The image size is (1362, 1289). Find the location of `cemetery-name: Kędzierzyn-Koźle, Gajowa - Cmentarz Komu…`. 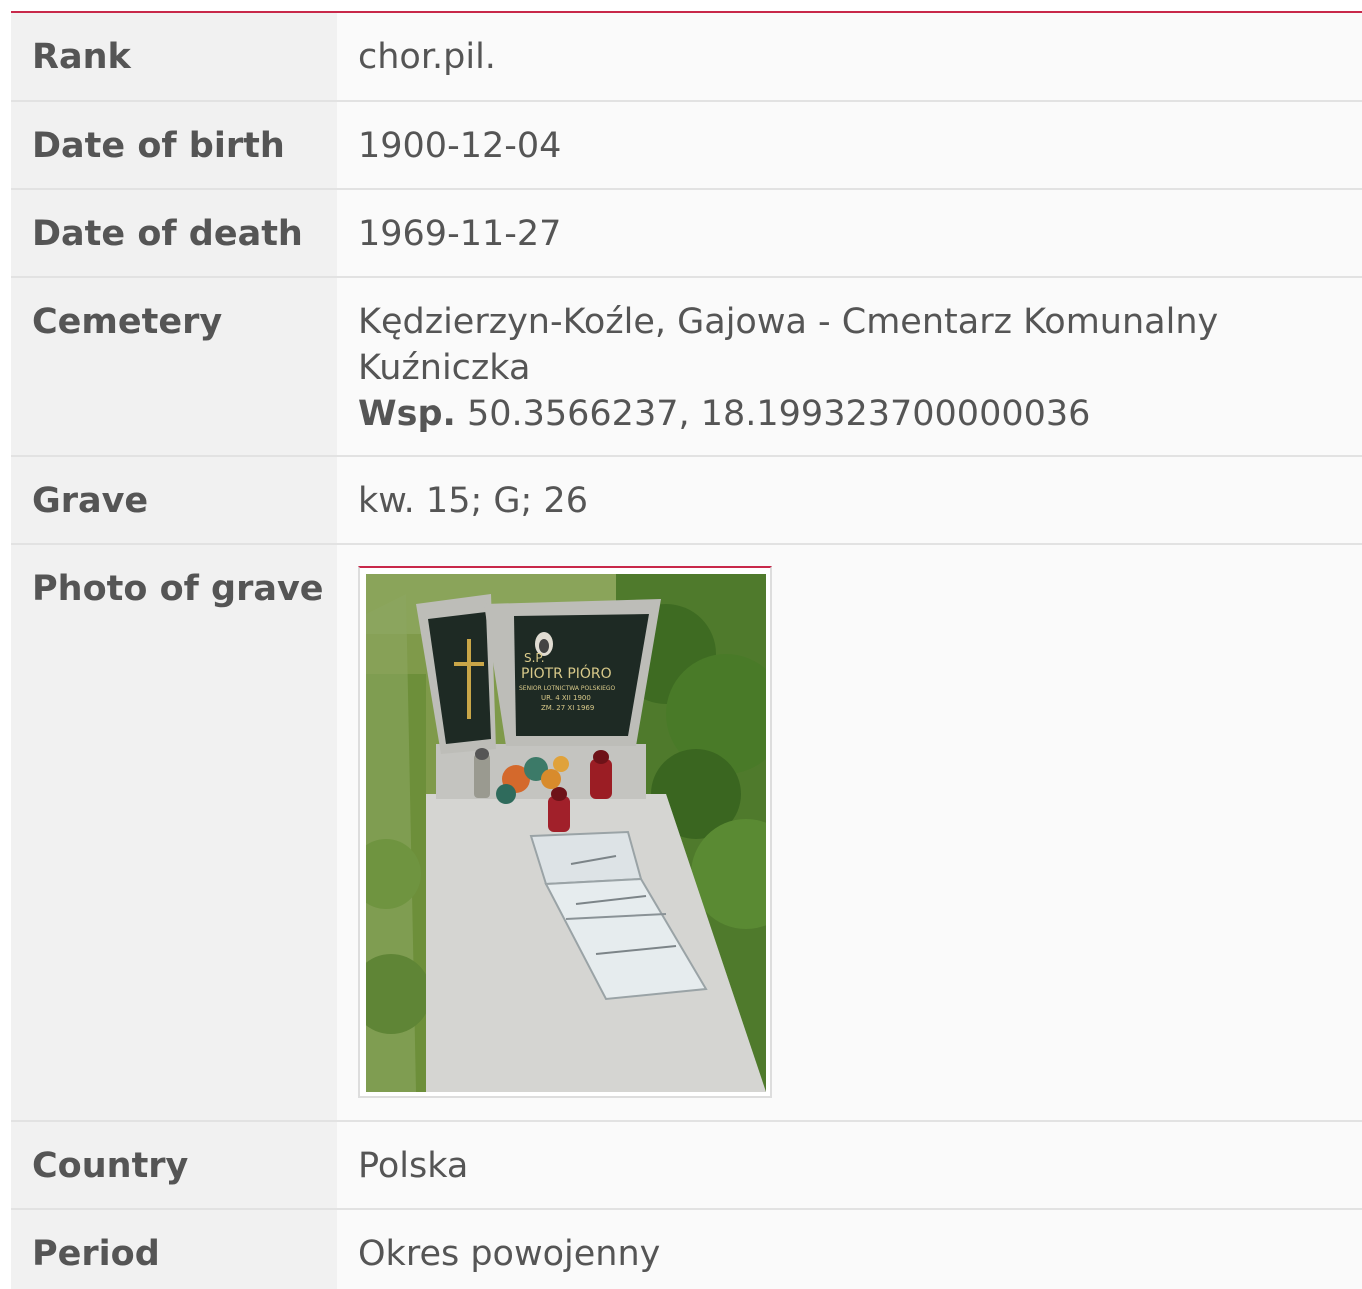

cemetery-name: Kędzierzyn-Koźle, Gajowa - Cmentarz Komu… is located at coordinates (788, 345).